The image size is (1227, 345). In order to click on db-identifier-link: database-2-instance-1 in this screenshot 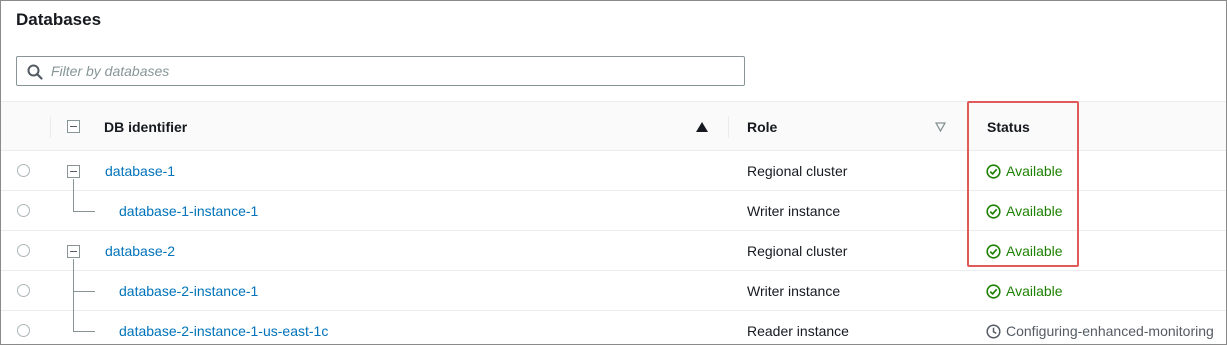, I will do `click(188, 291)`.